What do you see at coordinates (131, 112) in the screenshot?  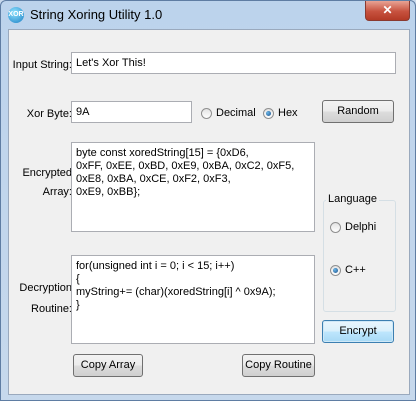 I see `xor-byte-field` at bounding box center [131, 112].